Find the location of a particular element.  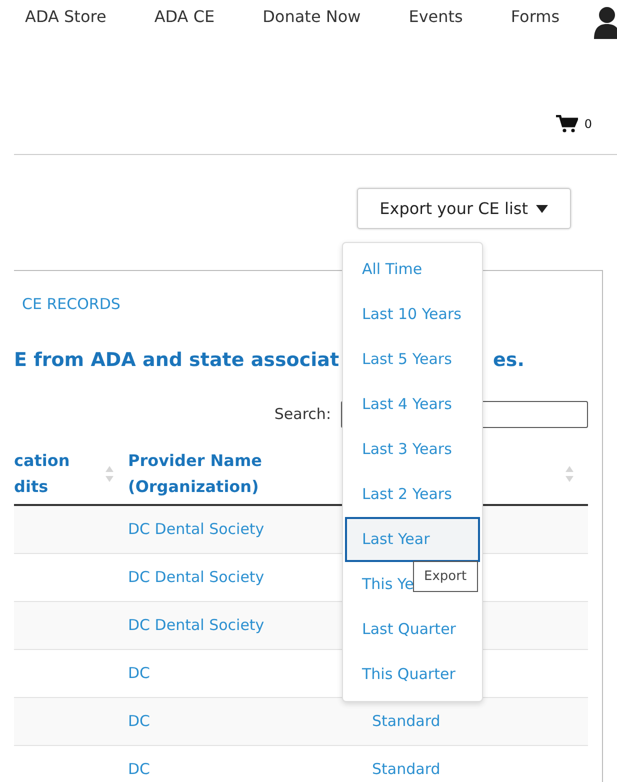

menu-item: Last 3 Years is located at coordinates (412, 449).